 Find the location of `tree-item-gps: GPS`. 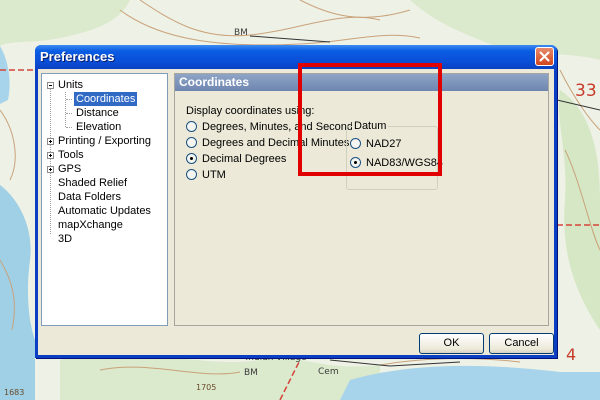

tree-item-gps: GPS is located at coordinates (69, 169).